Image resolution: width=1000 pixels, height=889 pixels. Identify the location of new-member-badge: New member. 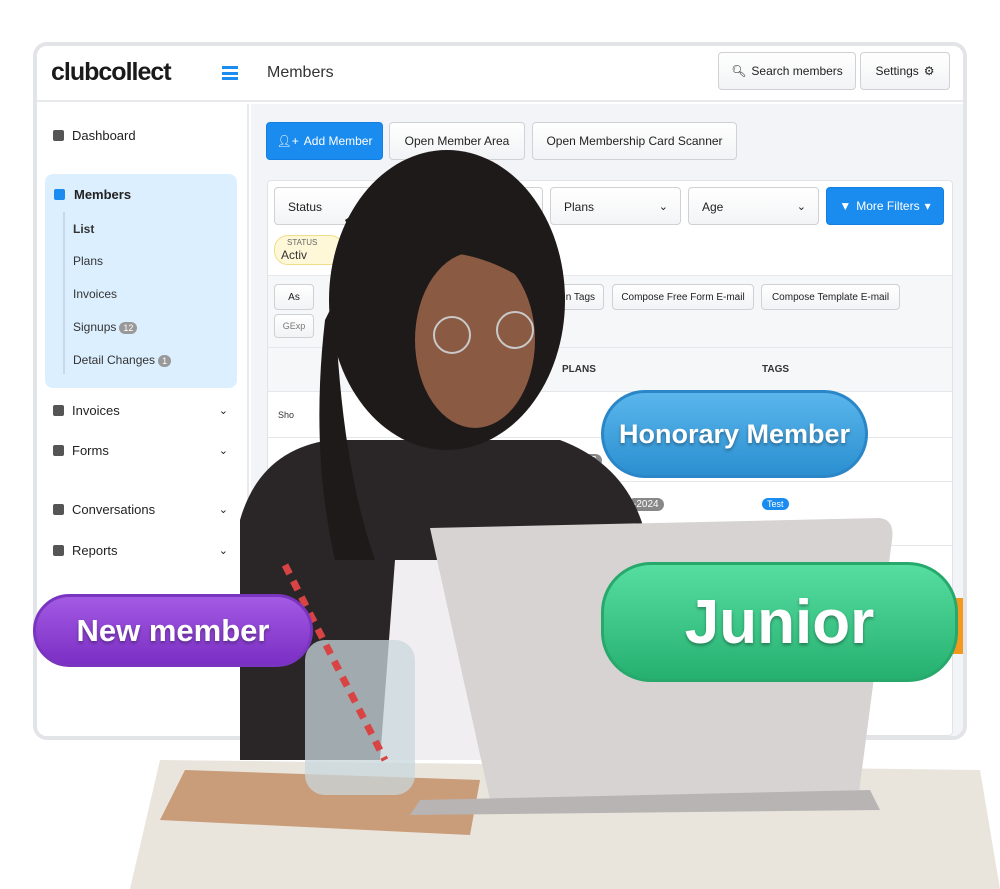
(173, 630).